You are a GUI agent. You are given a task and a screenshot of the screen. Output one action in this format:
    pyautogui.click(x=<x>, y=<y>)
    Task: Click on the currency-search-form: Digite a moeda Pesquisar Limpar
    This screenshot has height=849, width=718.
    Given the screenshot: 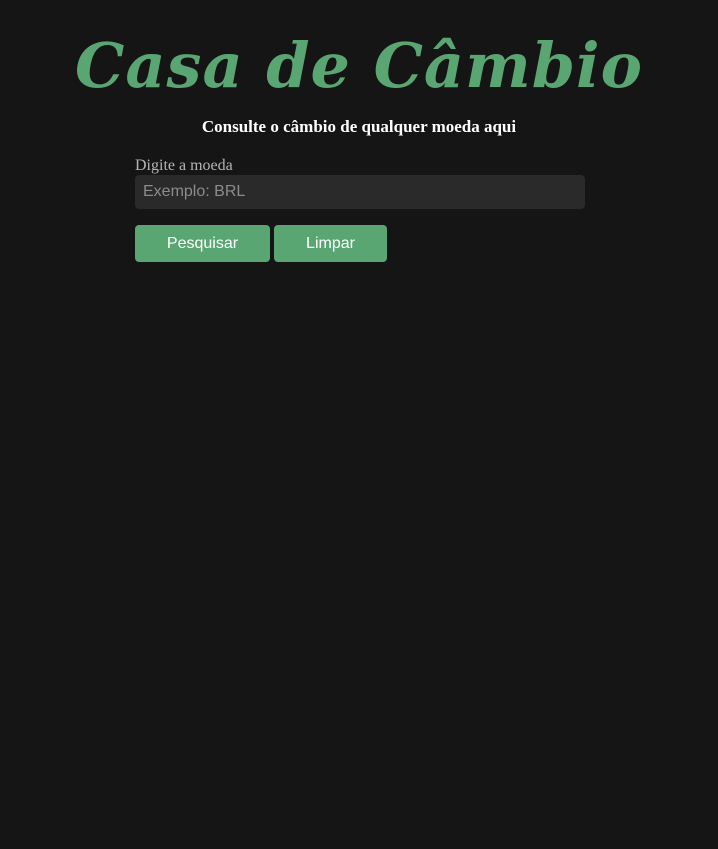 What is the action you would take?
    pyautogui.click(x=360, y=209)
    